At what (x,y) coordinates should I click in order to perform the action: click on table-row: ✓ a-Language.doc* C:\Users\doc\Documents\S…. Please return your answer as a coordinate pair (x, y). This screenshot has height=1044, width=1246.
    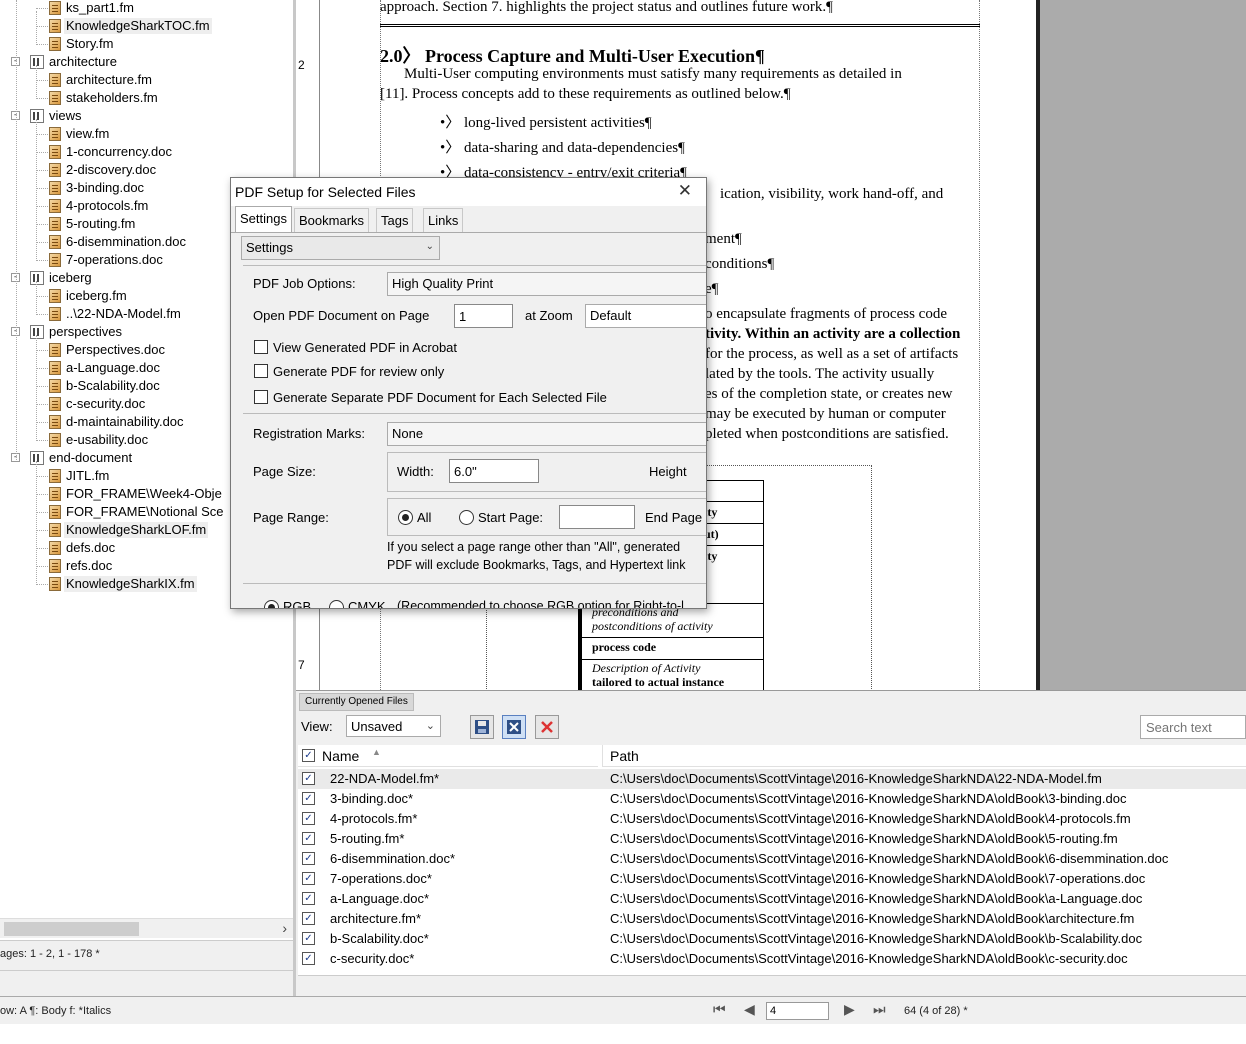
    Looking at the image, I should click on (772, 899).